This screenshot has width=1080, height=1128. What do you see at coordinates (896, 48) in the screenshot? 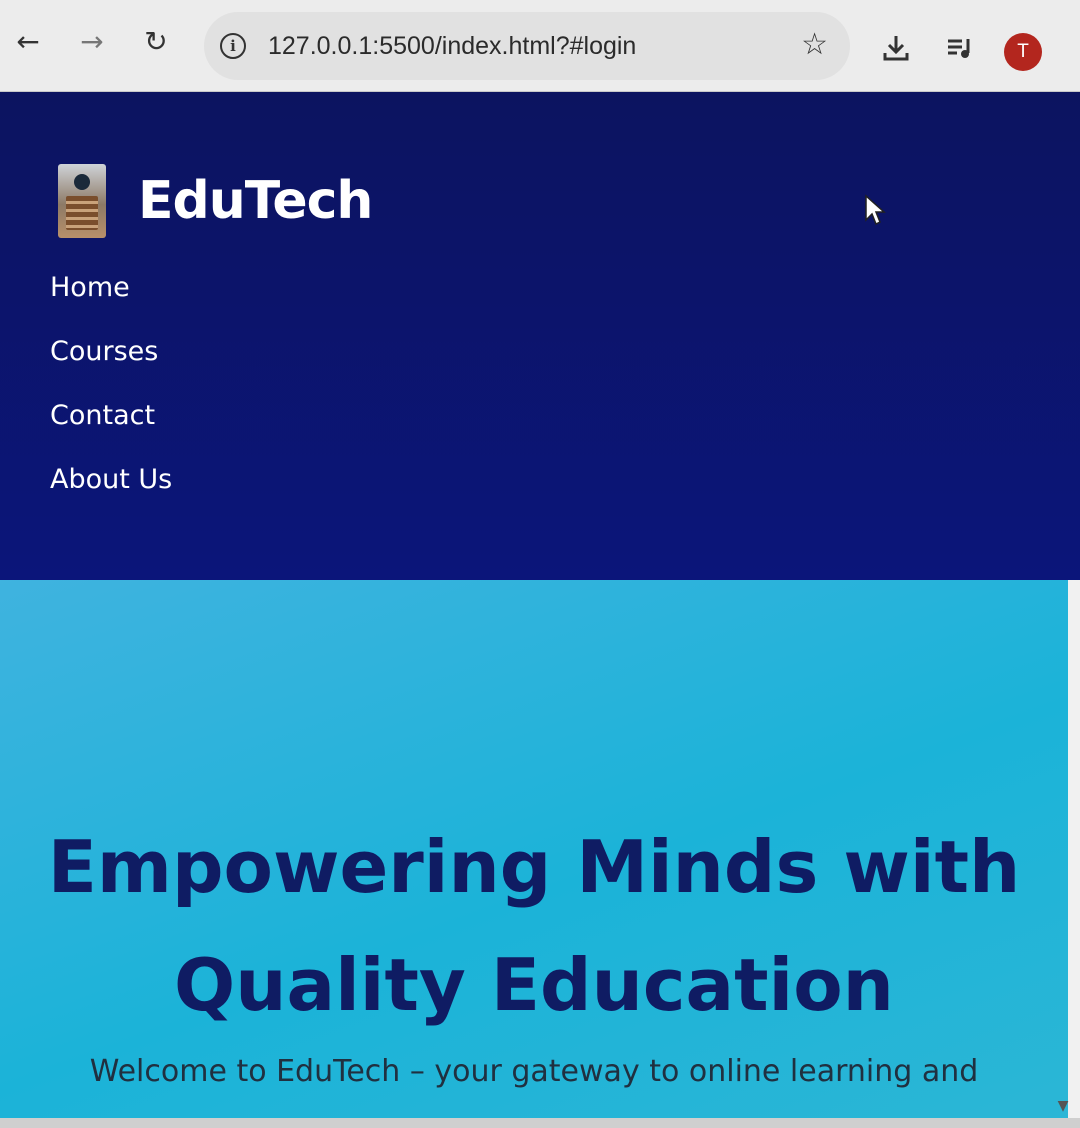
I see `download-icon` at bounding box center [896, 48].